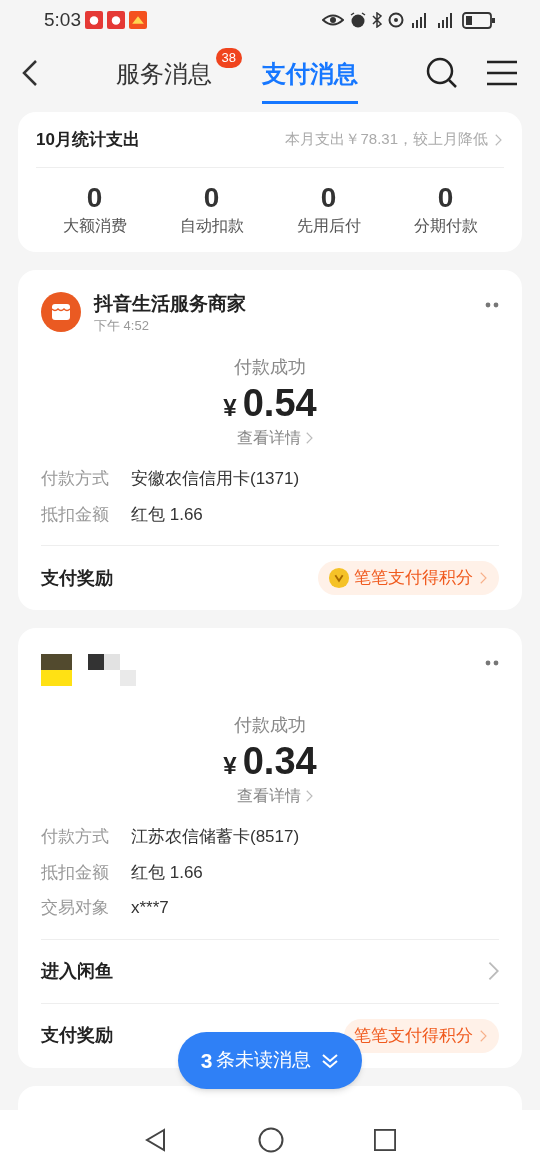 The width and height of the screenshot is (540, 1170). What do you see at coordinates (211, 210) in the screenshot?
I see `stat-item: 0 自动扣款` at bounding box center [211, 210].